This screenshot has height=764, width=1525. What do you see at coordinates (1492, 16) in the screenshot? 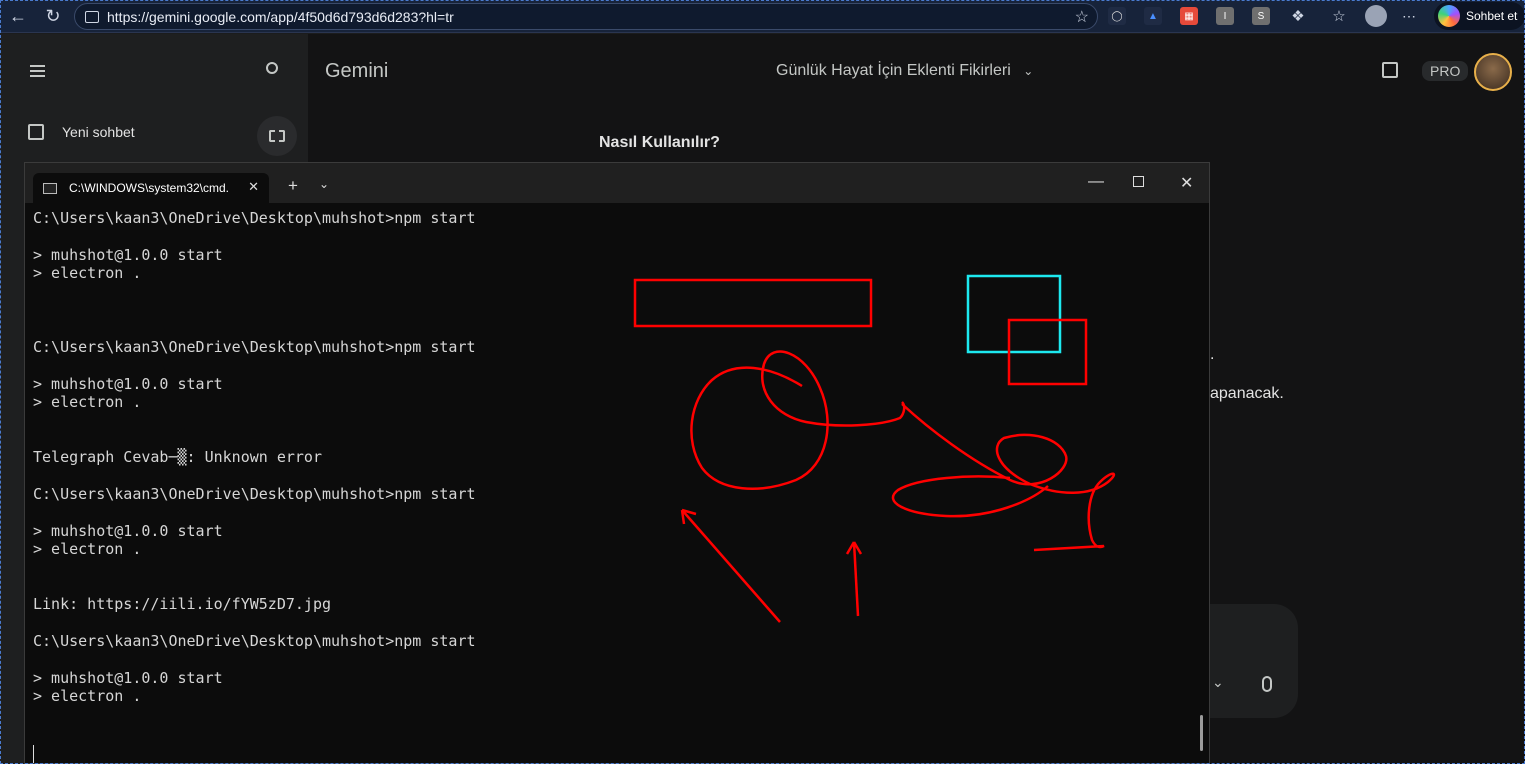
I see `copilot-label: Sohbet et` at bounding box center [1492, 16].